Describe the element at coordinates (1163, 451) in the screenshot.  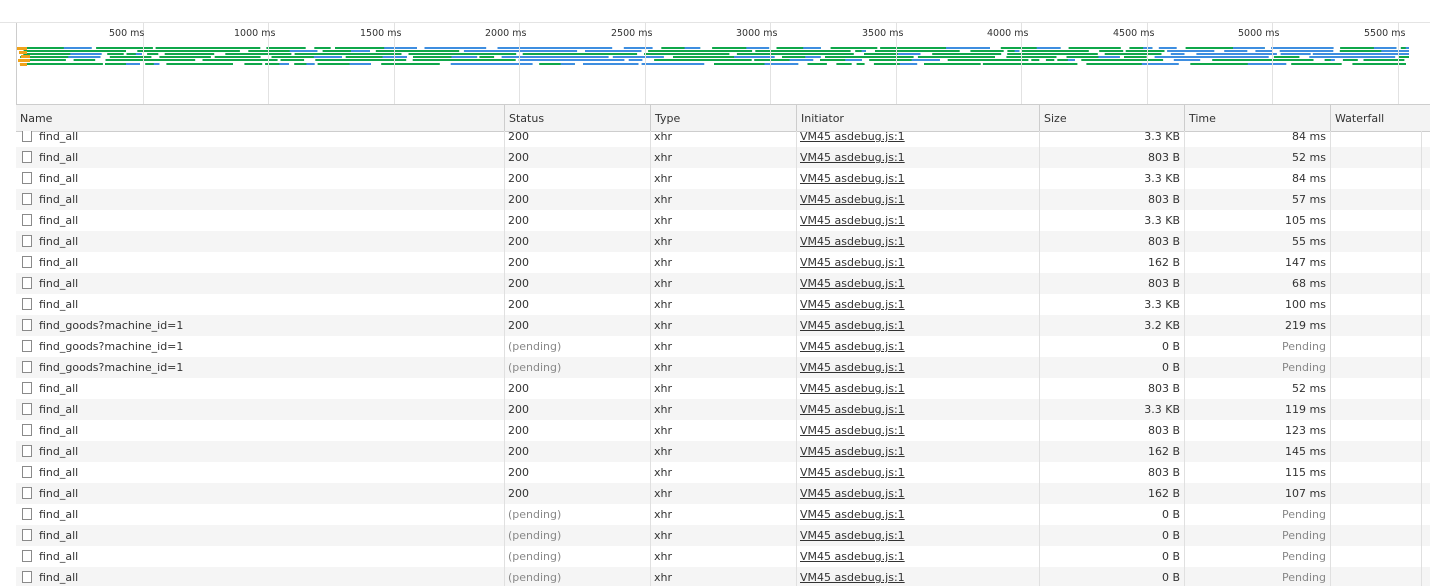
I see `cell-size: 162 B` at that location.